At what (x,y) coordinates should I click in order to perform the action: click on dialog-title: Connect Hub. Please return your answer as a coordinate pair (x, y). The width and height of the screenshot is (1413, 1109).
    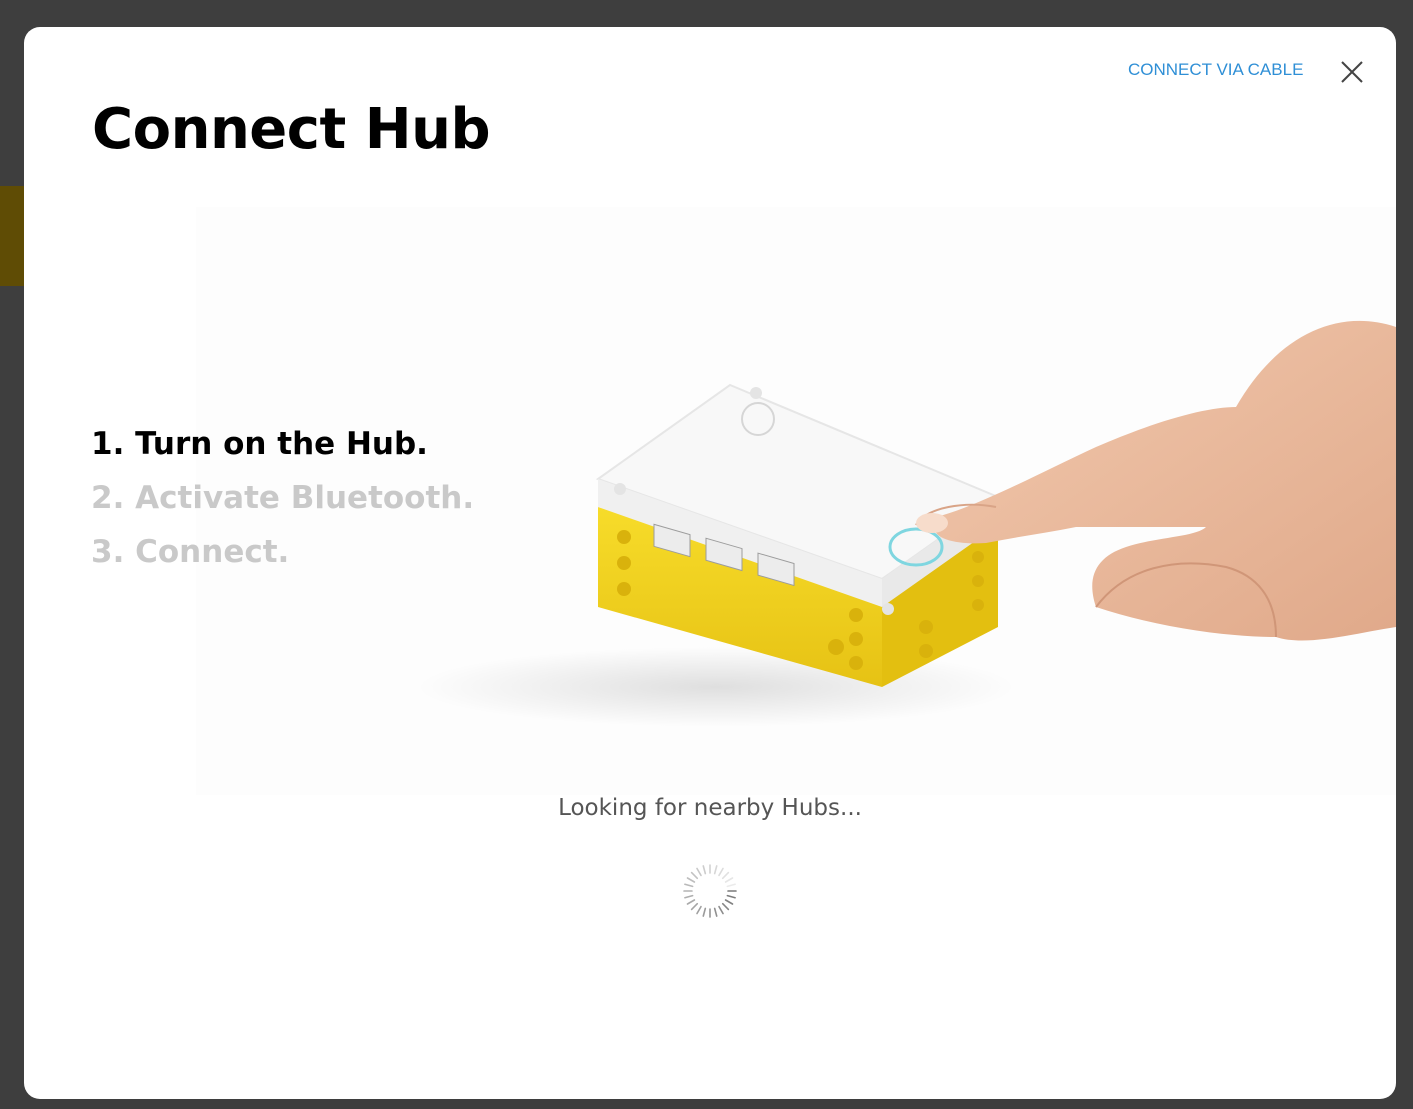
    Looking at the image, I should click on (291, 129).